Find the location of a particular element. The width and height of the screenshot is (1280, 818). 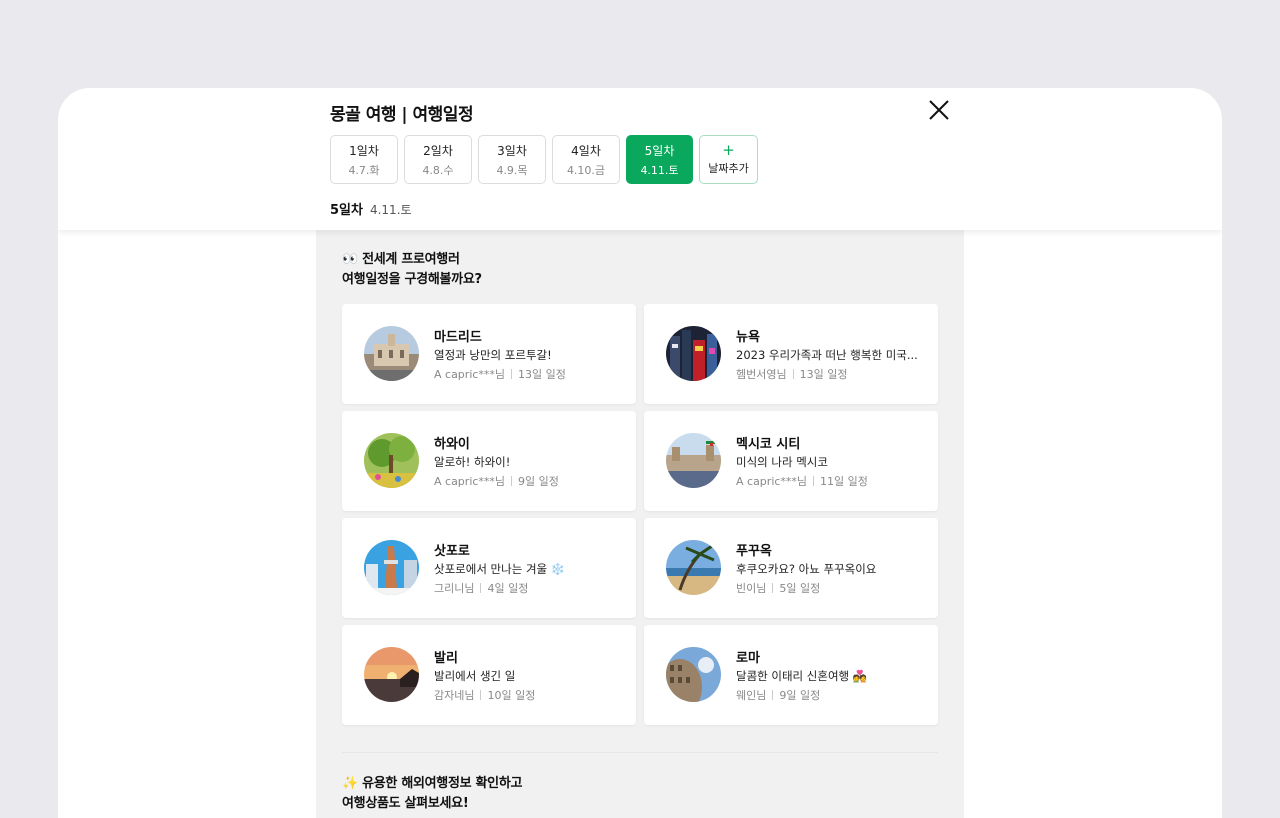

day-date: 4.10.금 is located at coordinates (586, 170).